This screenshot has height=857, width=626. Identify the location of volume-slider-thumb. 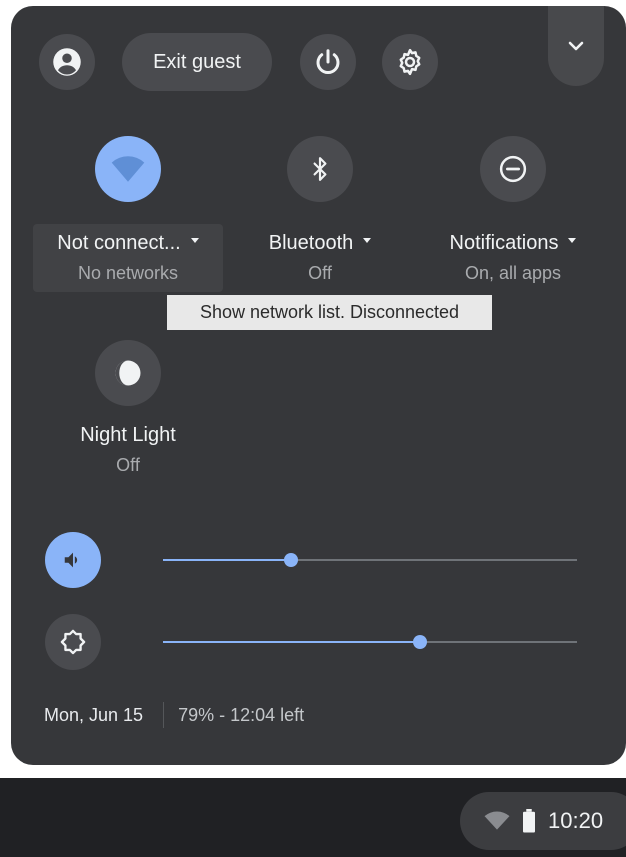
(291, 560).